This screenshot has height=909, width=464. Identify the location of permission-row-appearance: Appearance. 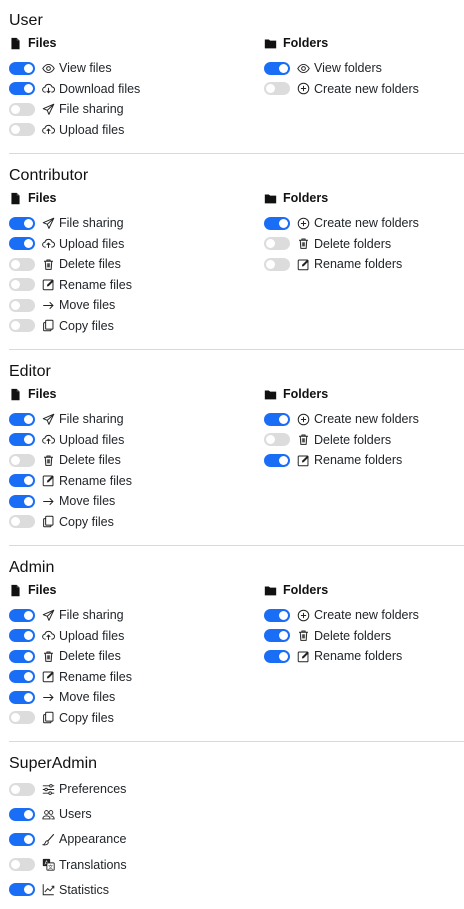
(67, 839).